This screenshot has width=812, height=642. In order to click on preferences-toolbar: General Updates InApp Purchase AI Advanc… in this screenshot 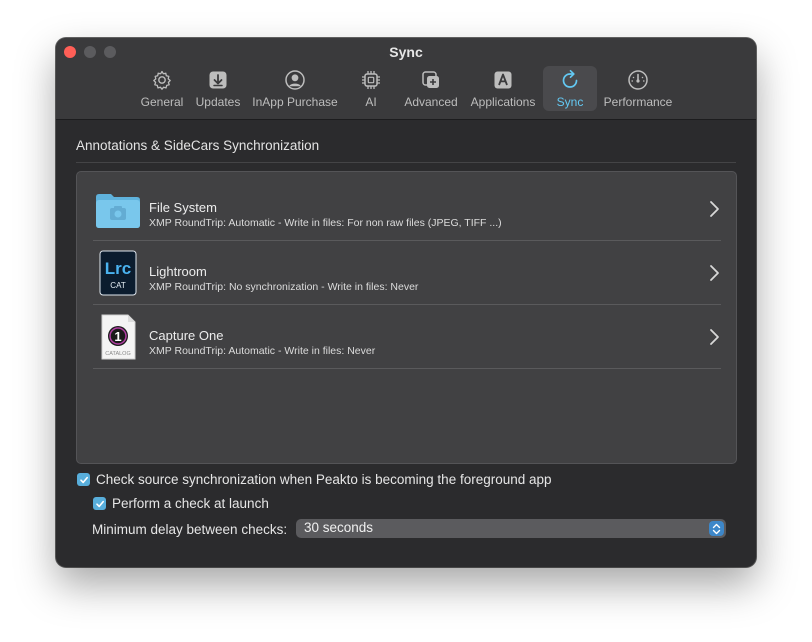, I will do `click(406, 90)`.